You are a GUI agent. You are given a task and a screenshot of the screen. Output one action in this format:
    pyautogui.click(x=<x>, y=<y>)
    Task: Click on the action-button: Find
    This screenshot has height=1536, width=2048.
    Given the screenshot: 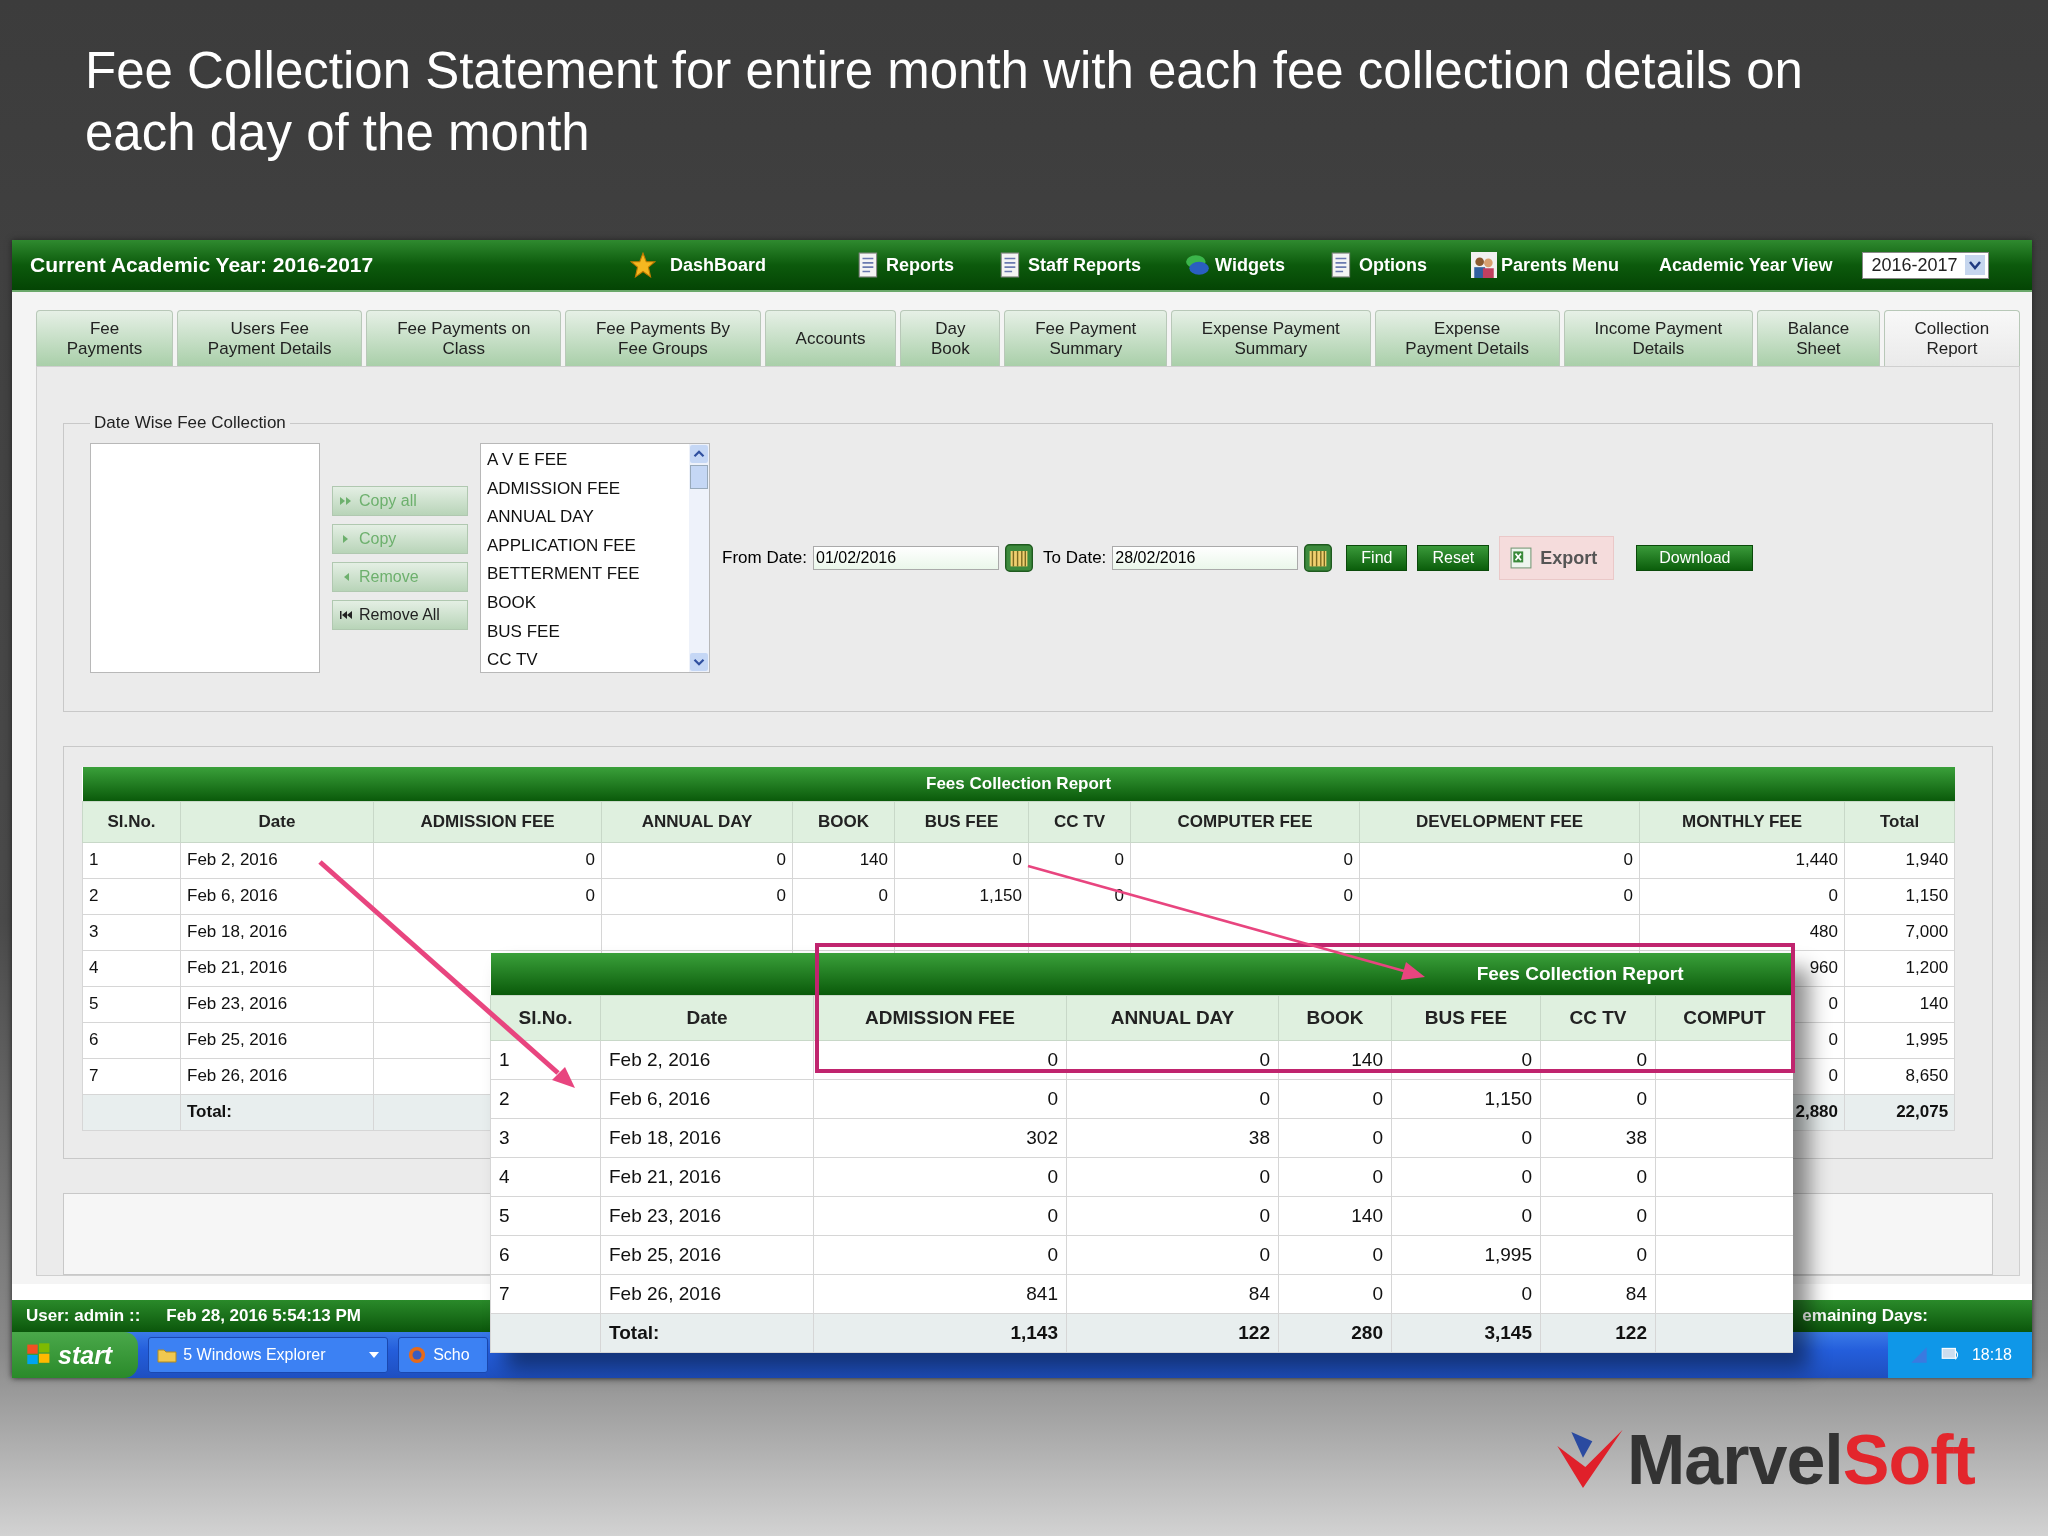 What is the action you would take?
    pyautogui.click(x=1377, y=558)
    